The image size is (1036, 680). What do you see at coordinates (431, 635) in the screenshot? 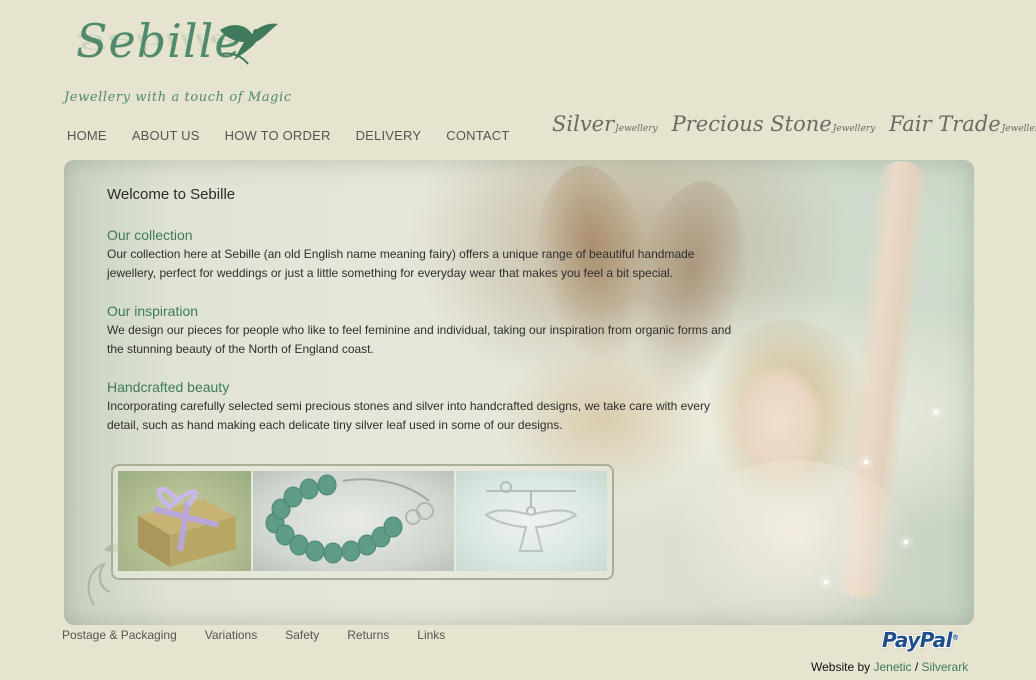
I see `footer-link-links: Links` at bounding box center [431, 635].